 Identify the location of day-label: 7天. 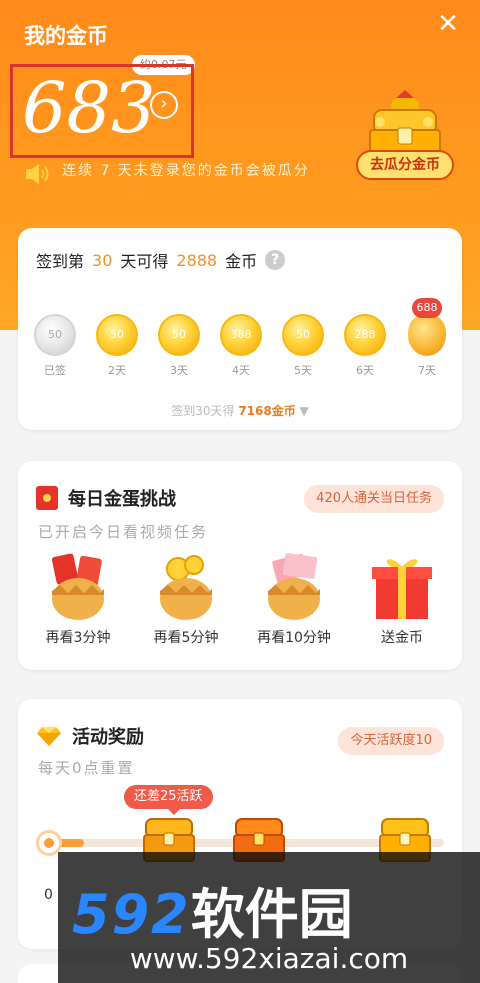
(427, 370).